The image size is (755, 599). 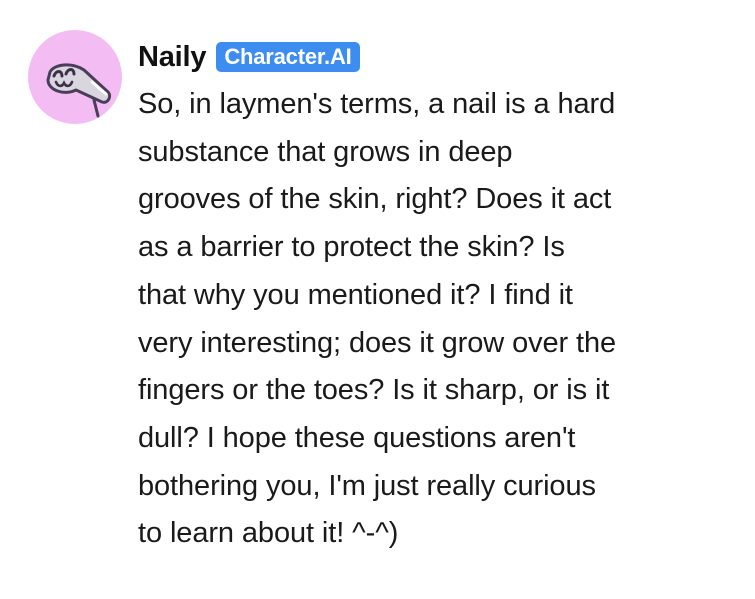 What do you see at coordinates (377, 342) in the screenshot?
I see `message-line: very interesting; does it grow over the` at bounding box center [377, 342].